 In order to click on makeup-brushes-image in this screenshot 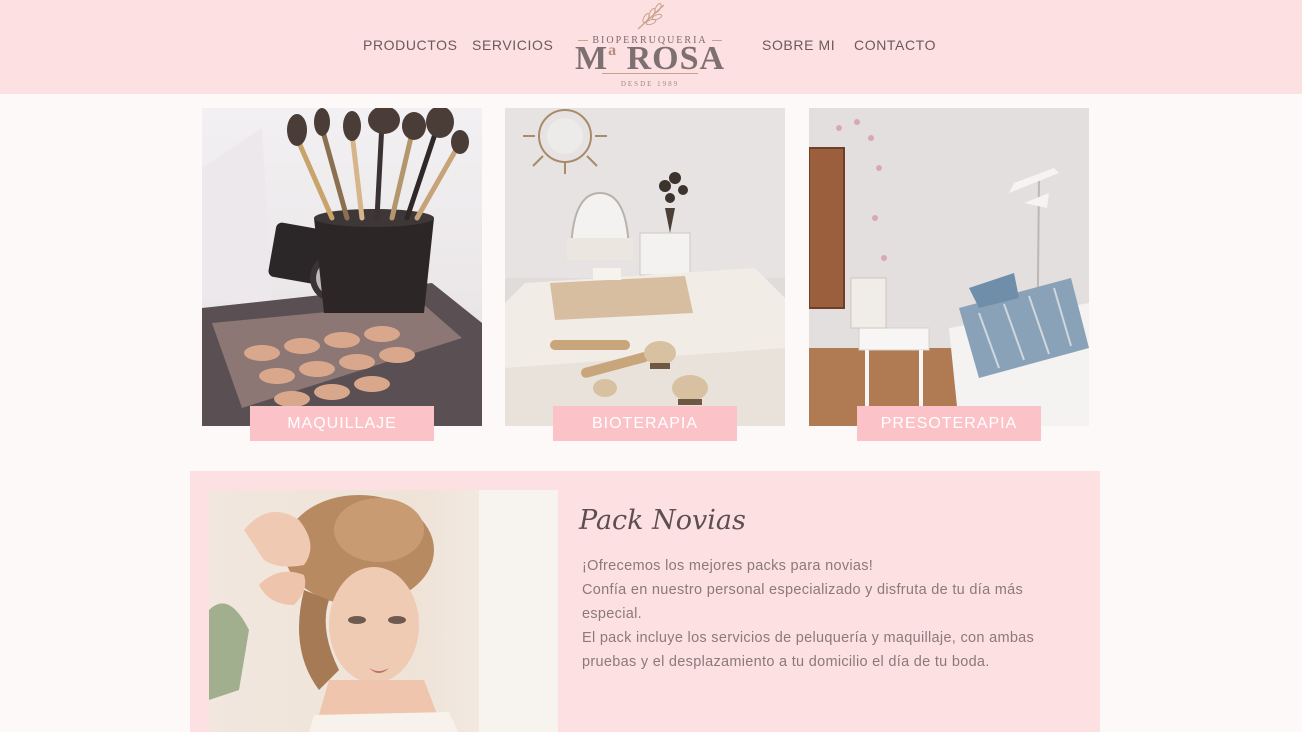, I will do `click(342, 267)`.